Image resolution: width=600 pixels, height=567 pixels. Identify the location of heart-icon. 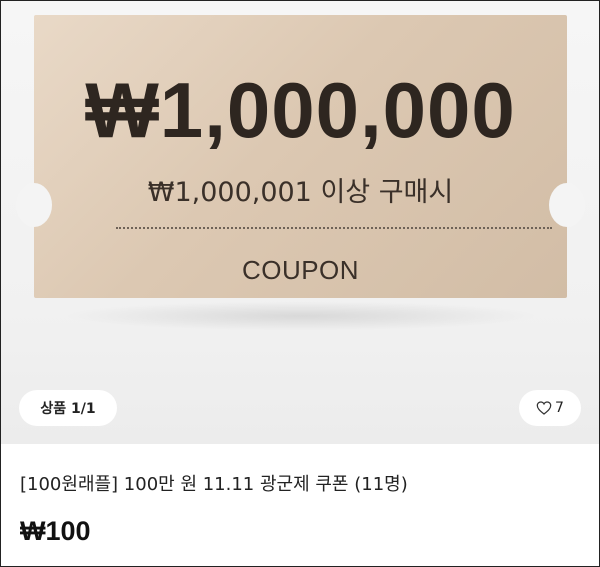
(544, 408).